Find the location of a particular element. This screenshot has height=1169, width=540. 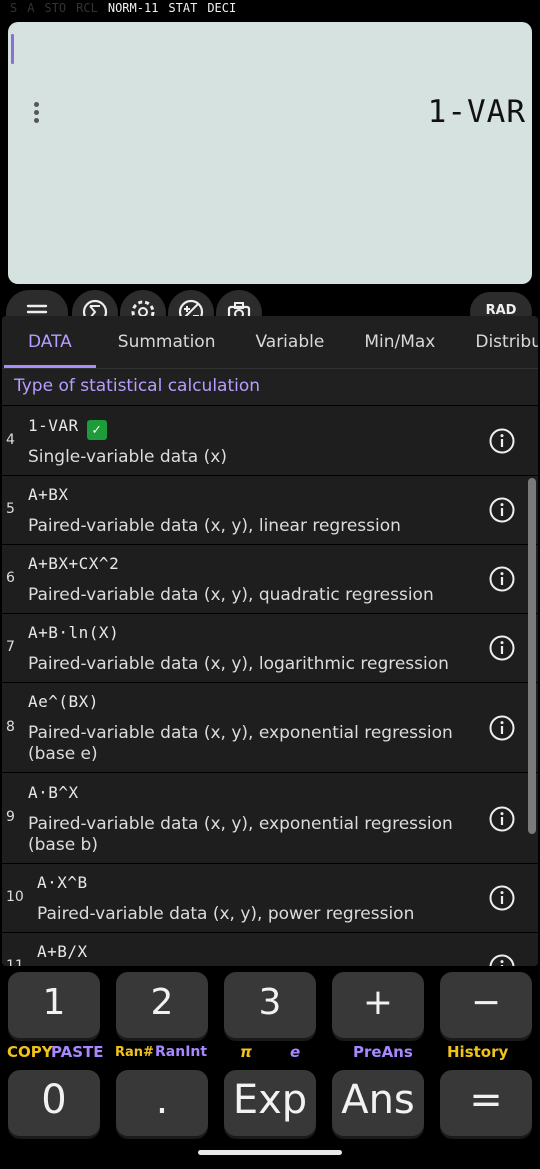

item-formula: A+B·ln(X) is located at coordinates (74, 632).